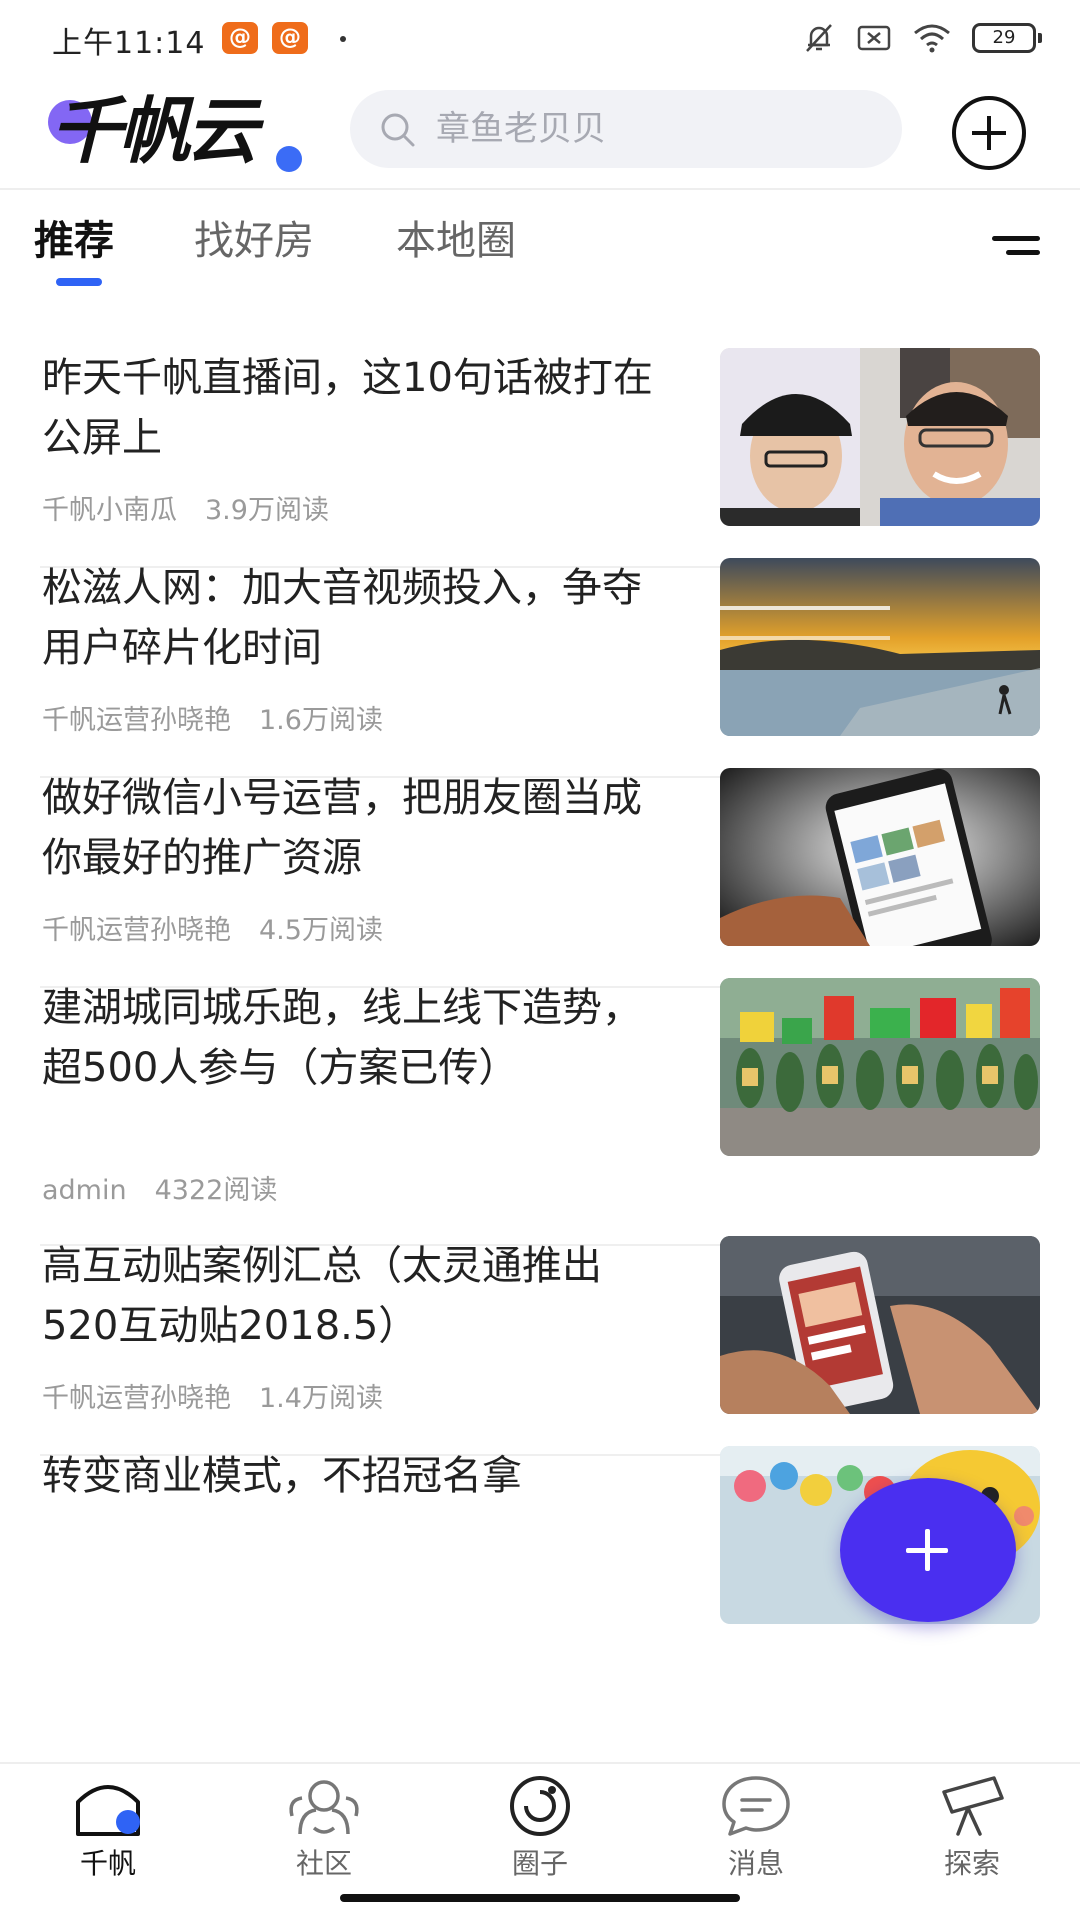 This screenshot has width=1080, height=1920. I want to click on article-meta: 千帆运营孙晓艳 4.5万阅读, so click(212, 927).